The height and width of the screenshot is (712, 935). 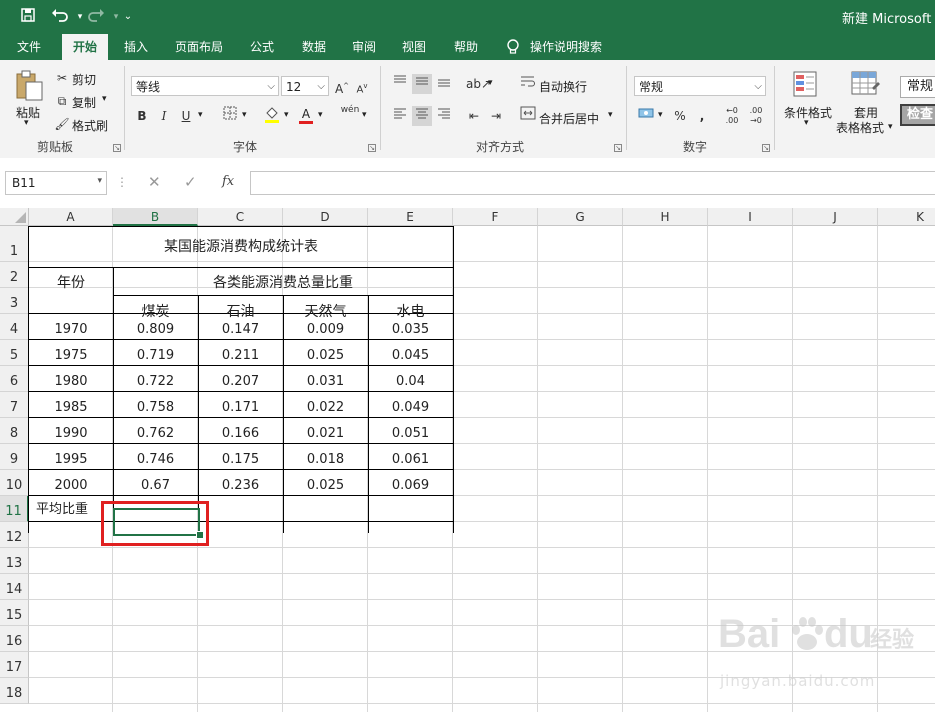 What do you see at coordinates (71, 283) in the screenshot?
I see `year-header-cell: 年份` at bounding box center [71, 283].